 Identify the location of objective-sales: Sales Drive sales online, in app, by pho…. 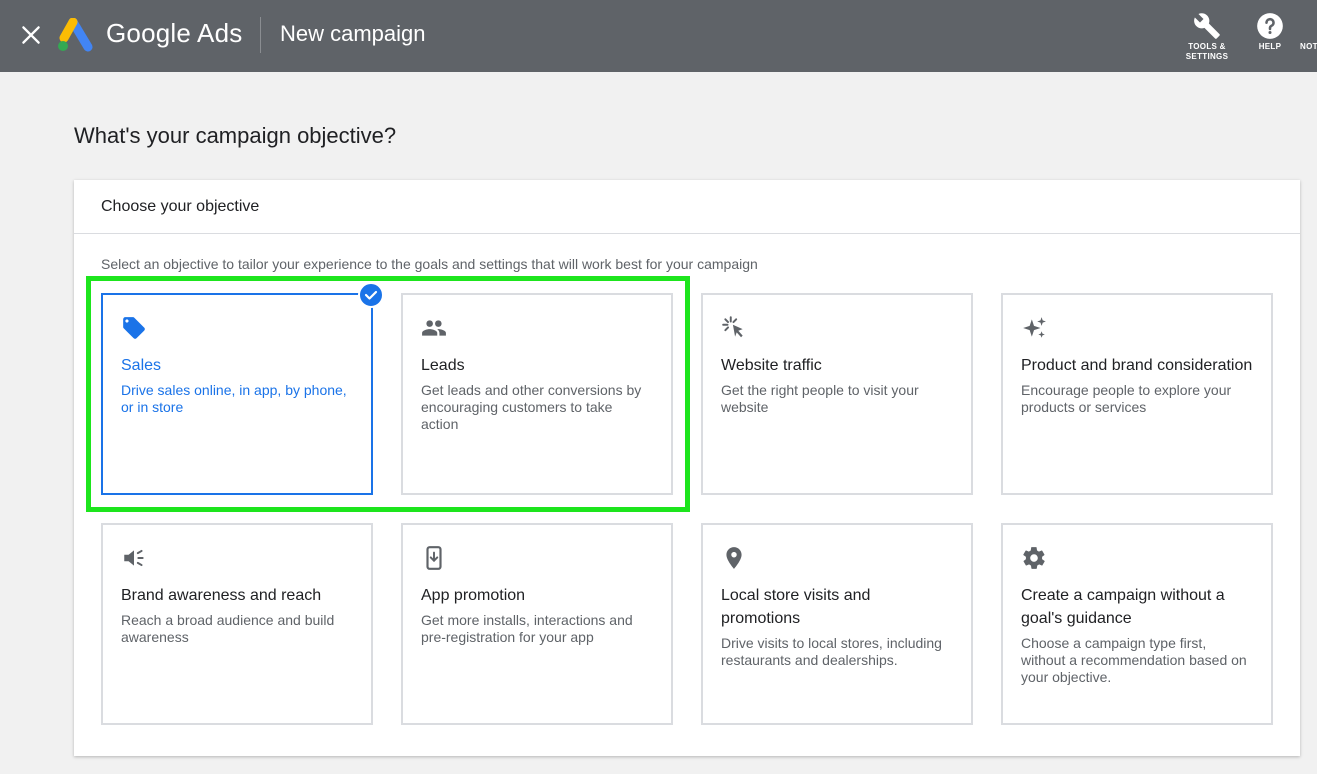
(237, 394).